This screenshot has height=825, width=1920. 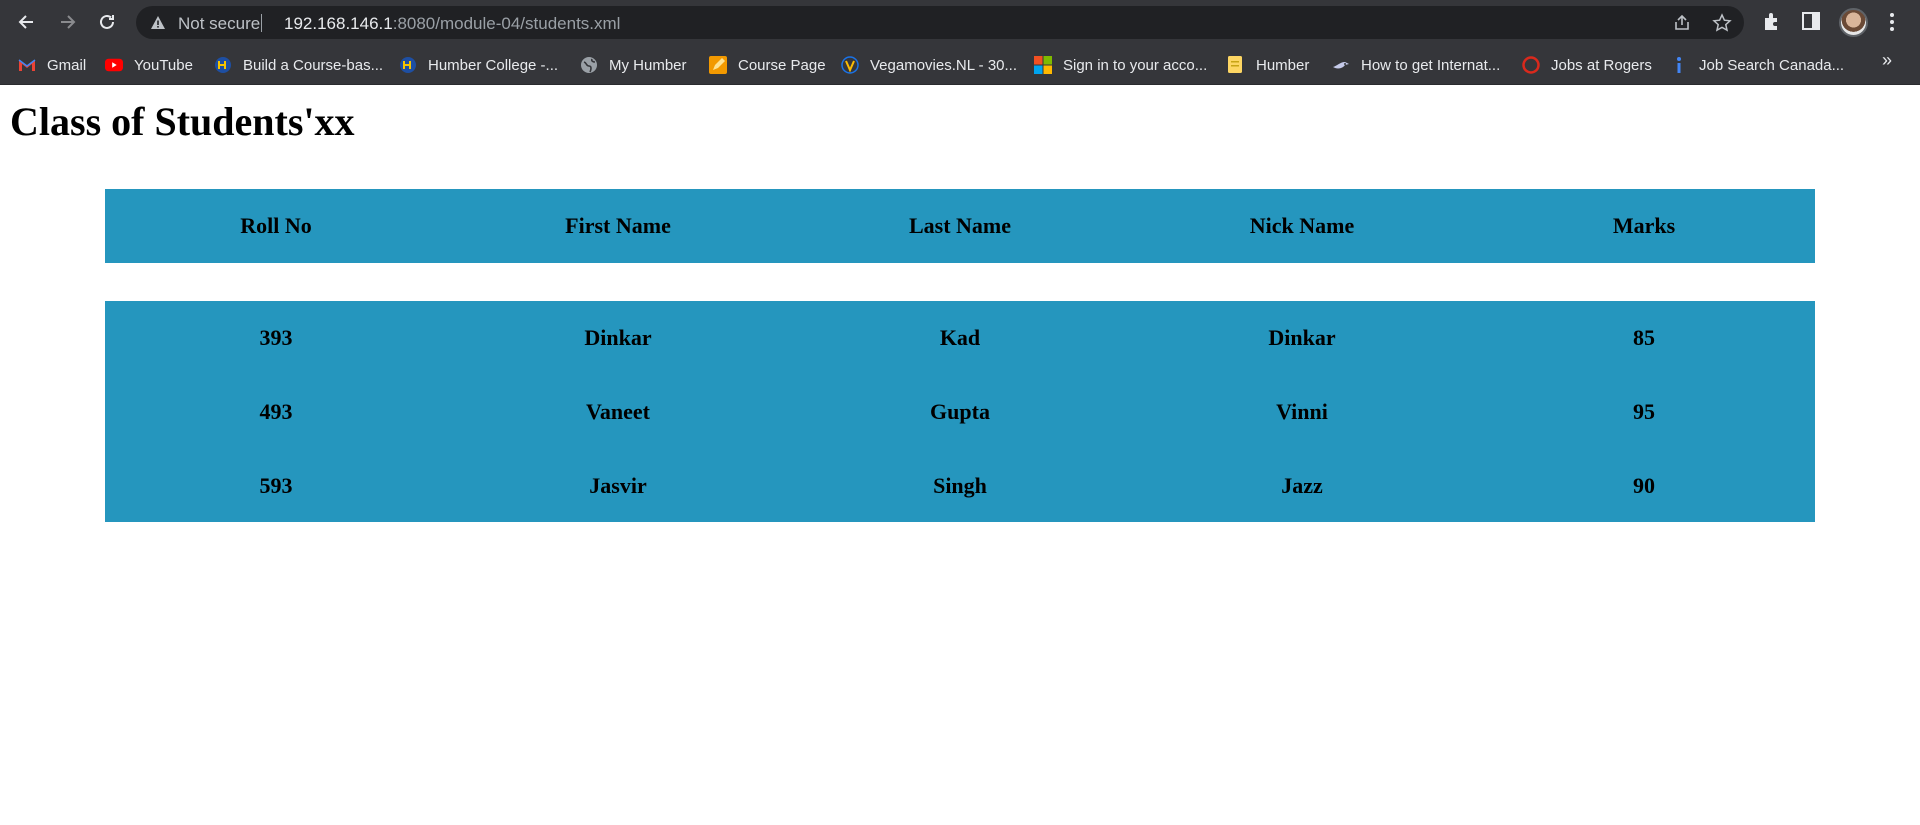 I want to click on bookmark-label: Jobs at Rogers, so click(x=1601, y=65).